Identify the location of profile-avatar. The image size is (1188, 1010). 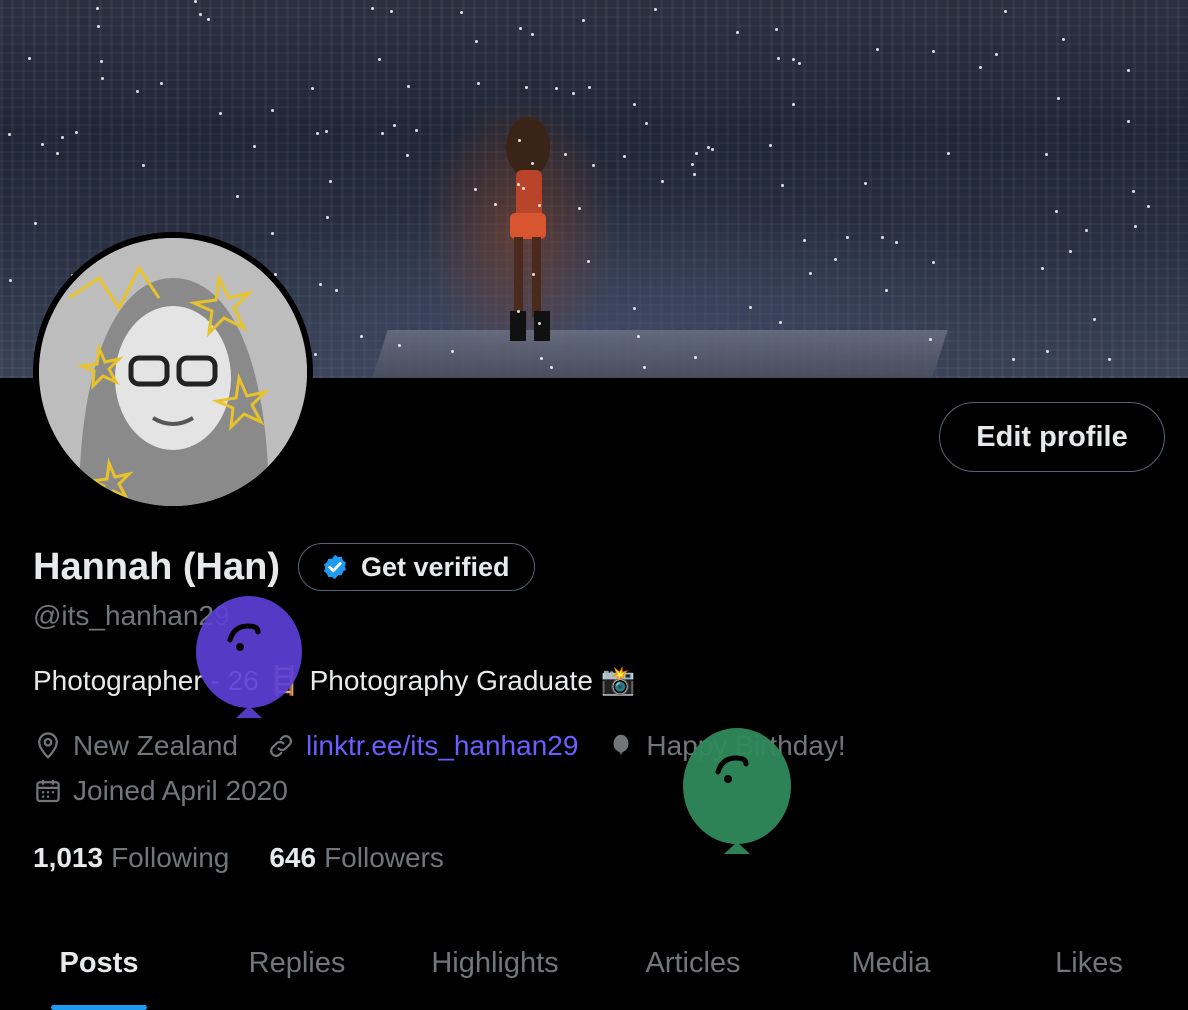
(173, 372).